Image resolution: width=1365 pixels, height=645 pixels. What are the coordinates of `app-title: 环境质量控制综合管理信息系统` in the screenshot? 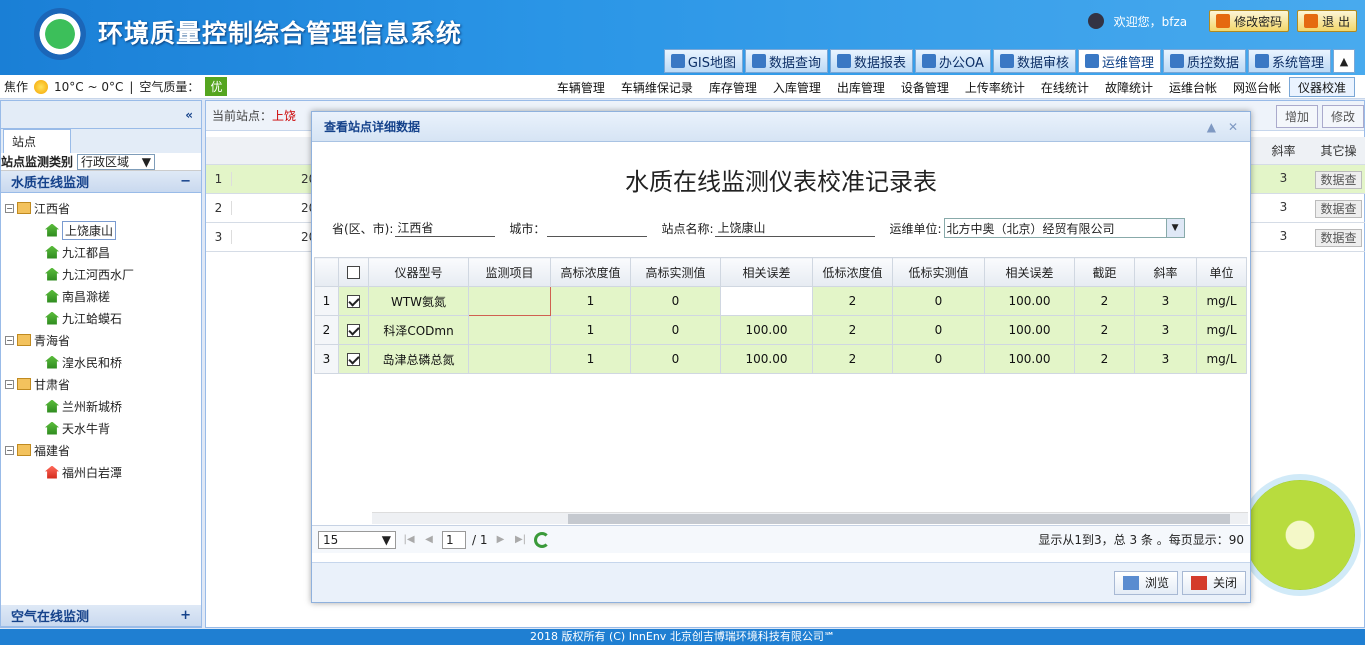 It's located at (280, 33).